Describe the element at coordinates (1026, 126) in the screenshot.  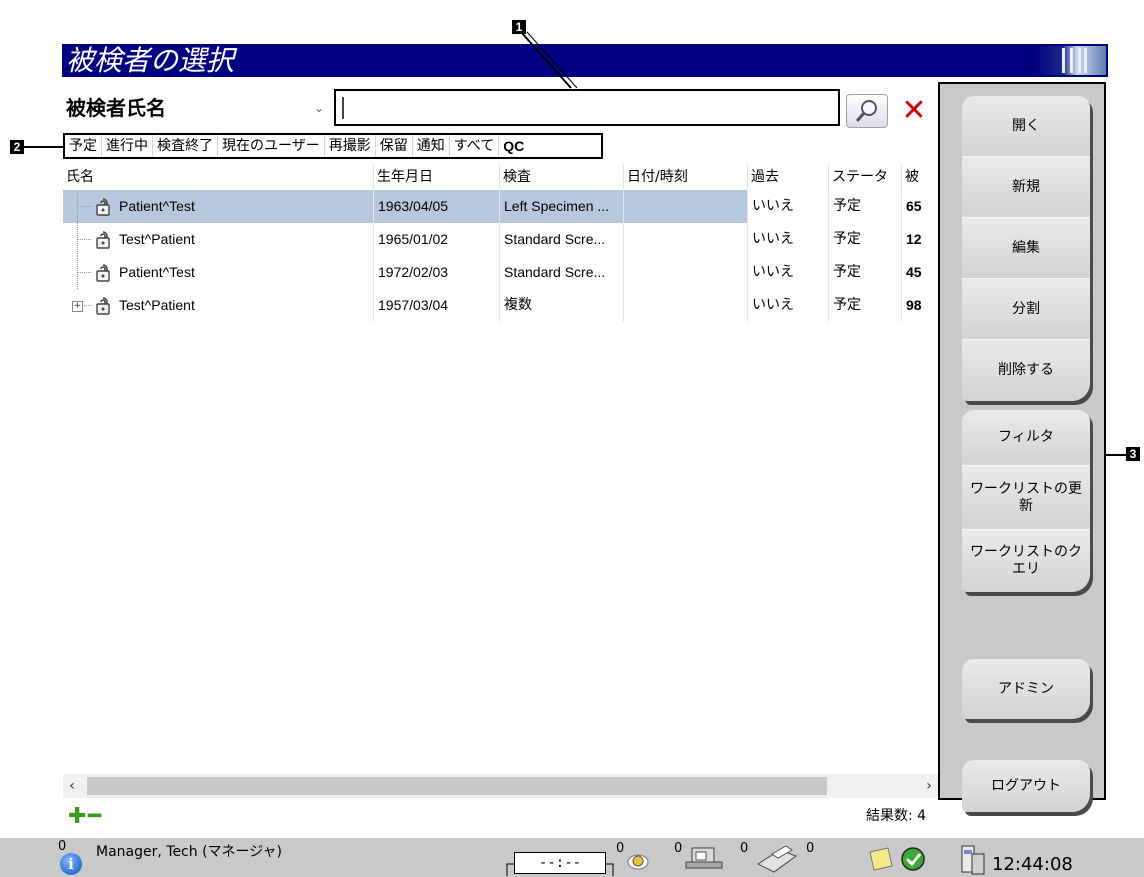
I see `open-button: 開く` at that location.